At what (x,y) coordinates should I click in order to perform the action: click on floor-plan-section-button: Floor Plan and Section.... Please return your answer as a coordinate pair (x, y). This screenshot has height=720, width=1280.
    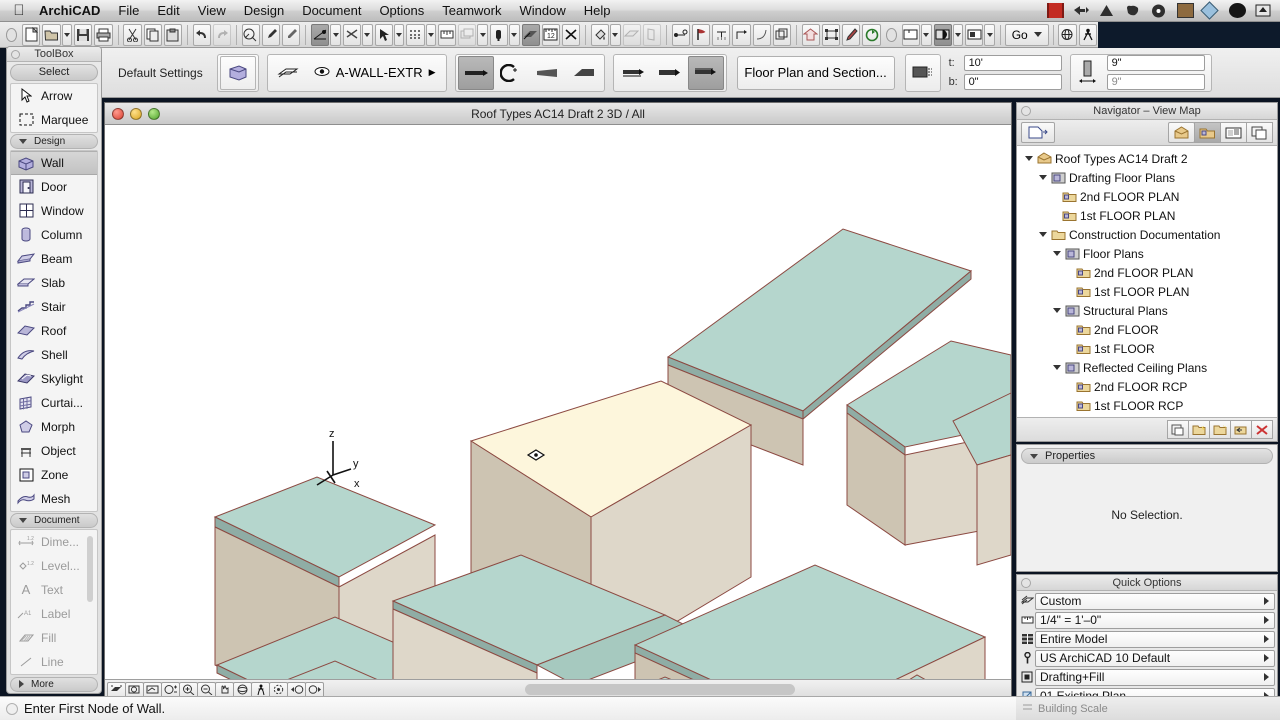
    Looking at the image, I should click on (815, 72).